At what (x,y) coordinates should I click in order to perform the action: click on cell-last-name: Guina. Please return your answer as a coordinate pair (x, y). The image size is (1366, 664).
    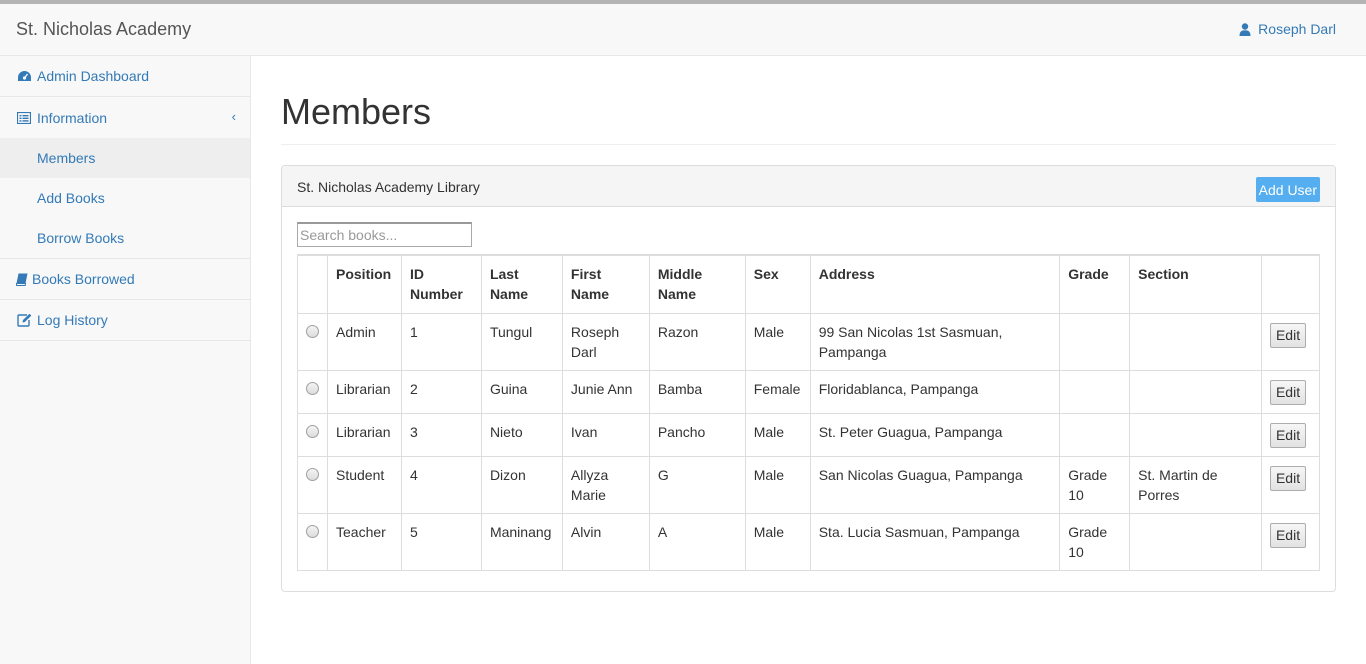
    Looking at the image, I should click on (521, 391).